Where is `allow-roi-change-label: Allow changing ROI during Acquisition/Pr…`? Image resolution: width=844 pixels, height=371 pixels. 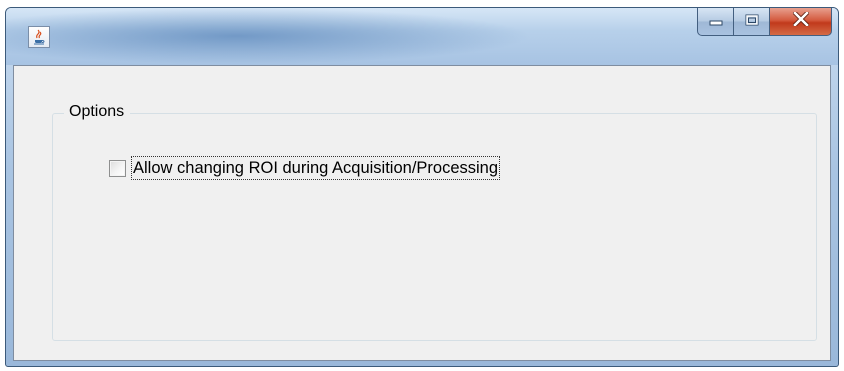
allow-roi-change-label: Allow changing ROI during Acquisition/Pr… is located at coordinates (315, 168).